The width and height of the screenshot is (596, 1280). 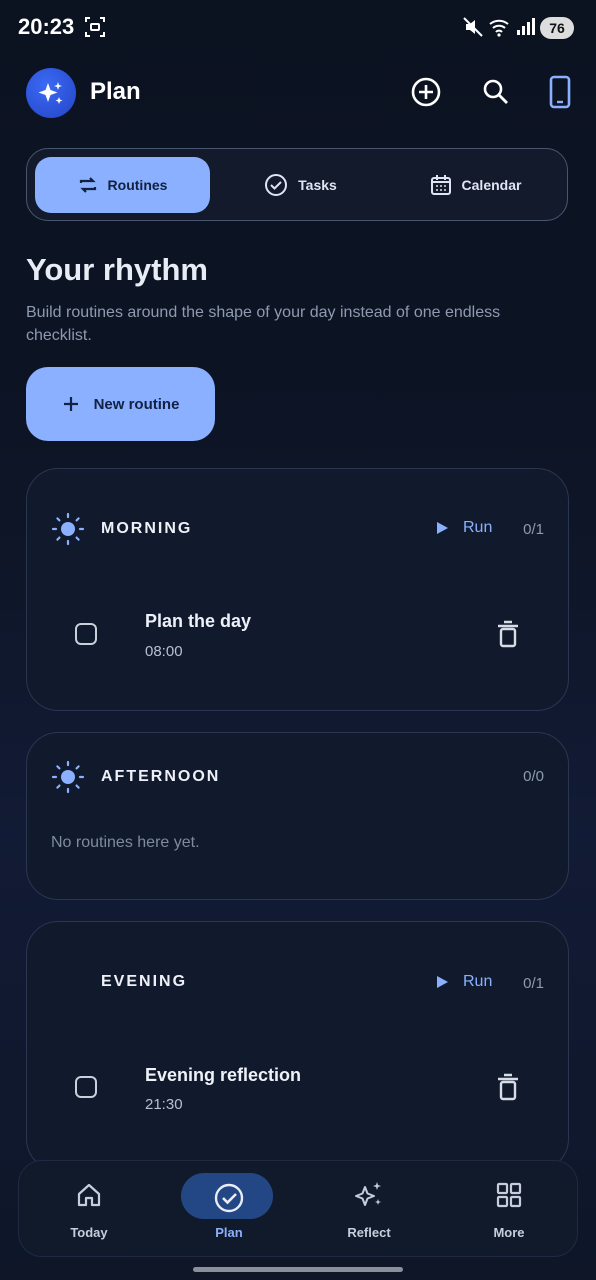 I want to click on bottom-navigation: Today Plan Reflect More, so click(x=298, y=1208).